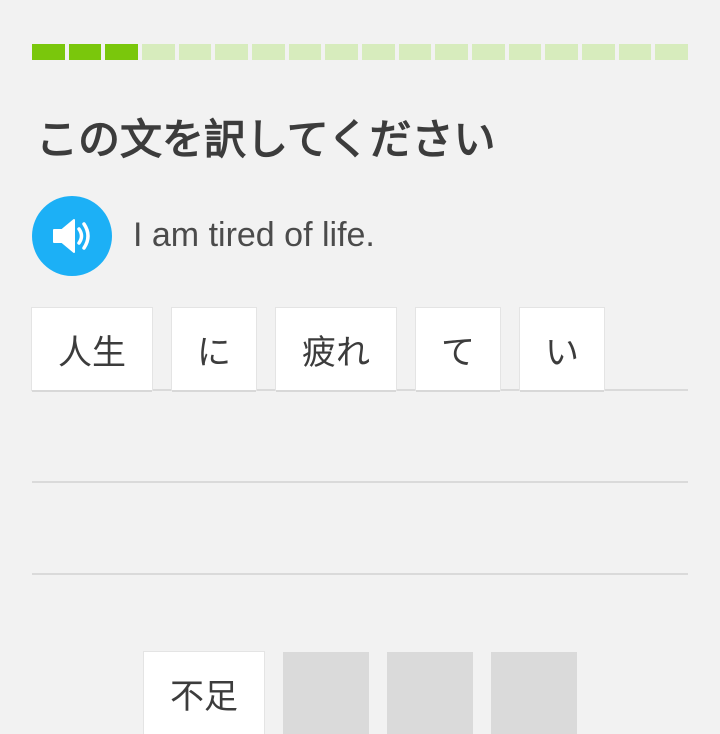 The image size is (720, 734). What do you see at coordinates (458, 349) in the screenshot?
I see `answer-word-tile: て` at bounding box center [458, 349].